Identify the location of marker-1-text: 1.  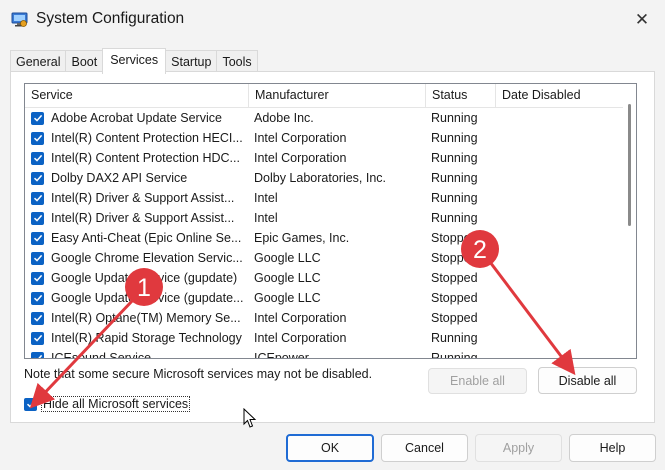
(144, 288).